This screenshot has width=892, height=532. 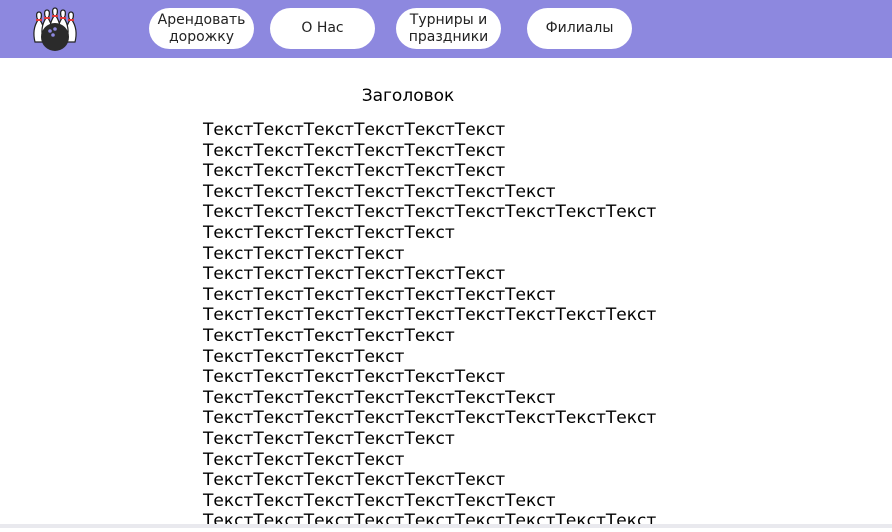 I want to click on nav-branches-button: Филиалы, so click(x=579, y=28).